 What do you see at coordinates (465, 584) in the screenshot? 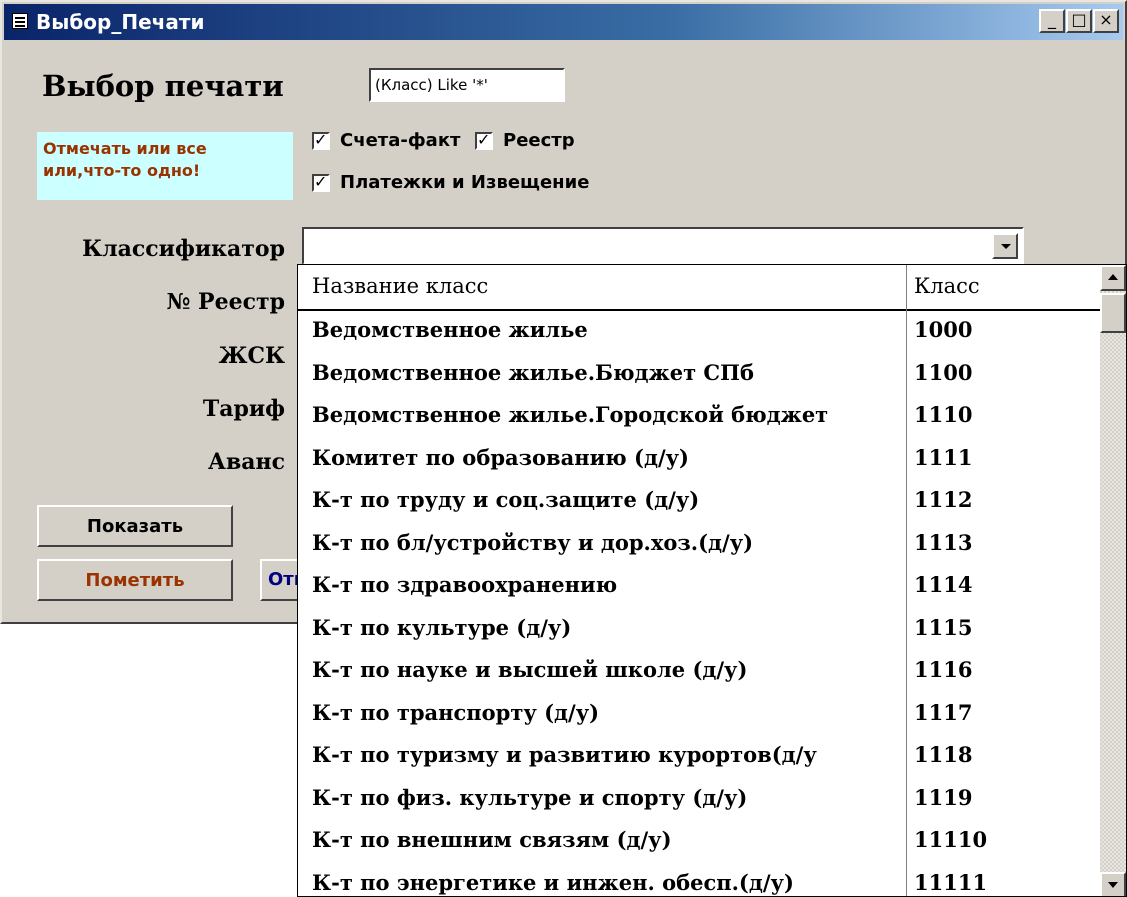
I see `list-item-name: К-т по здравоохранению` at bounding box center [465, 584].